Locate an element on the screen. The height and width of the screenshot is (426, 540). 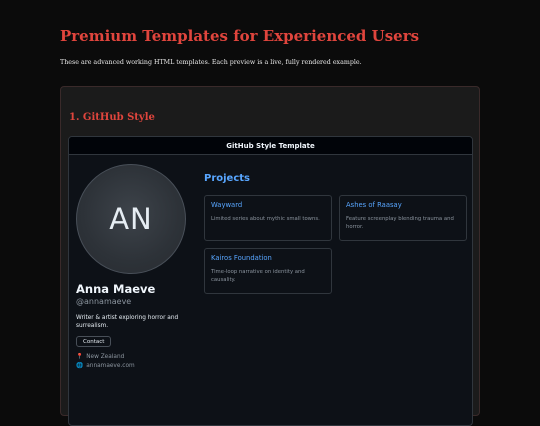
project-description: Limited series about mythic small towns. is located at coordinates (265, 219).